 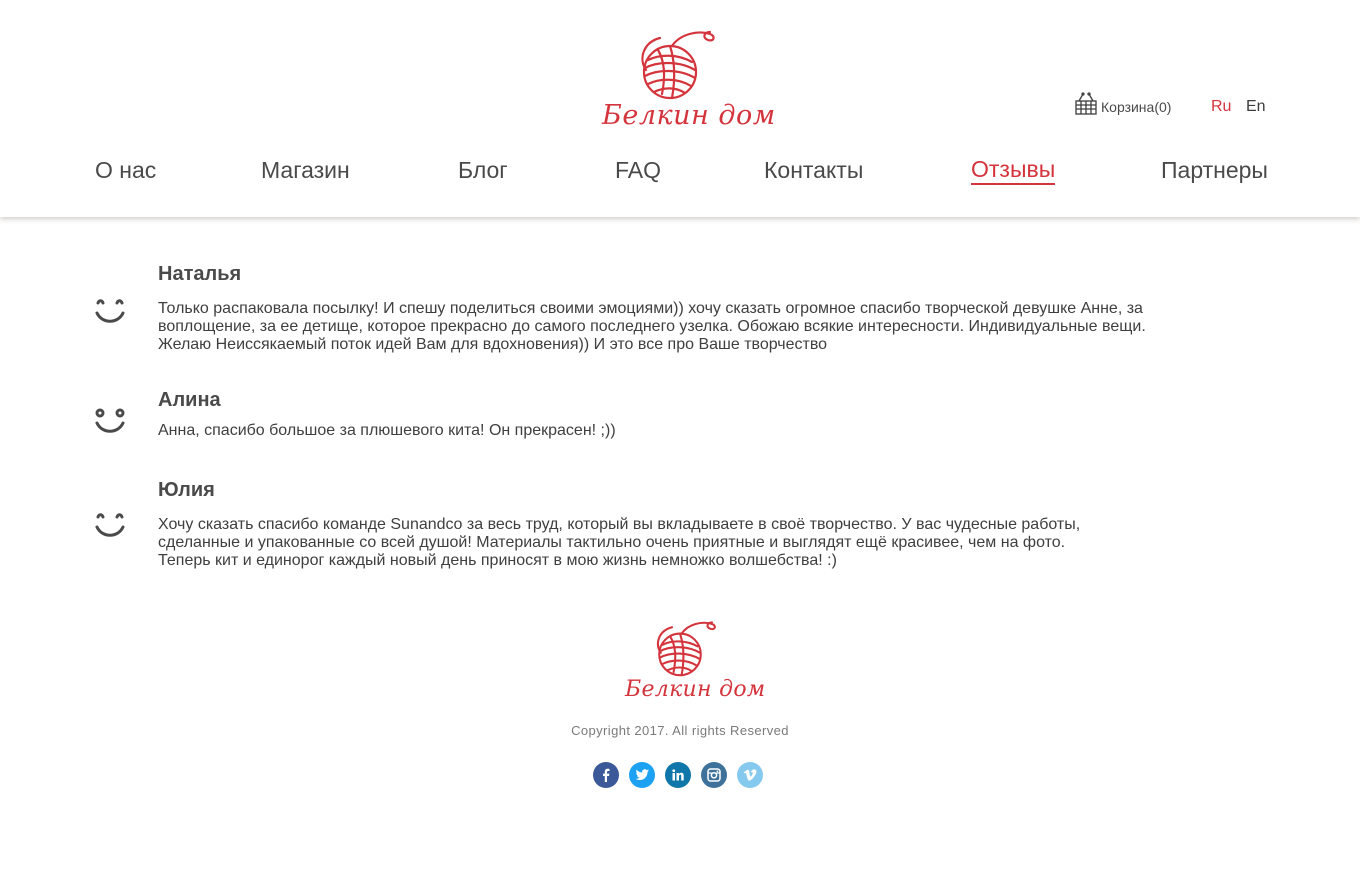 What do you see at coordinates (200, 274) in the screenshot?
I see `review-author: Наталья` at bounding box center [200, 274].